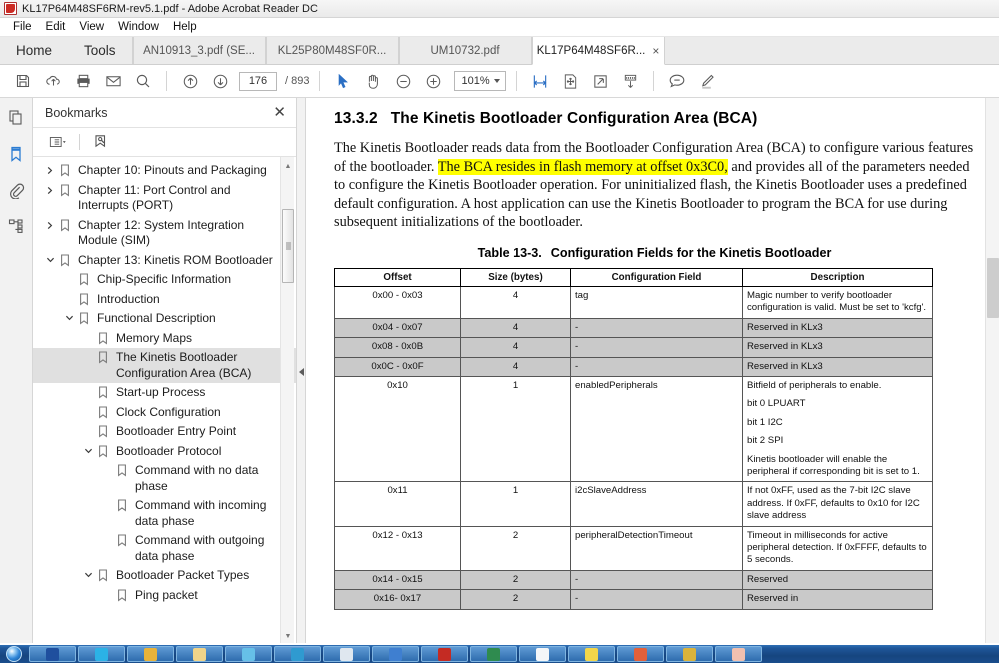 The image size is (999, 663). Describe the element at coordinates (23, 81) in the screenshot. I see `save-icon` at that location.